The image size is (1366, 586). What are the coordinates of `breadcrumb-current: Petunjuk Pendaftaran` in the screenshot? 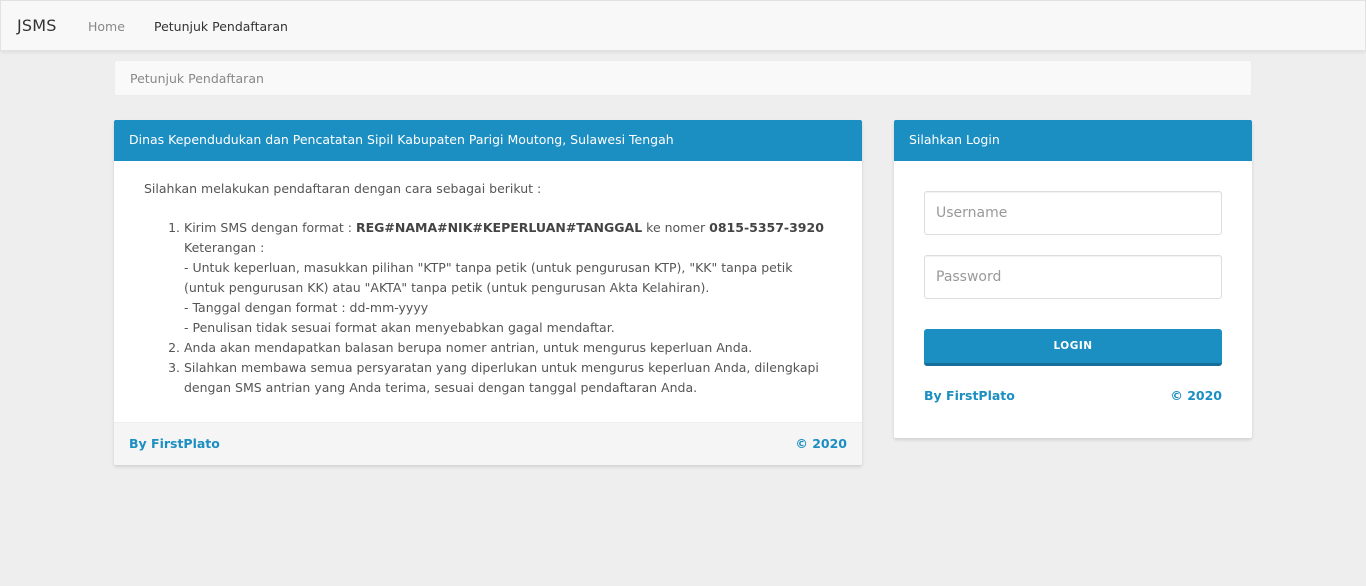 It's located at (197, 78).